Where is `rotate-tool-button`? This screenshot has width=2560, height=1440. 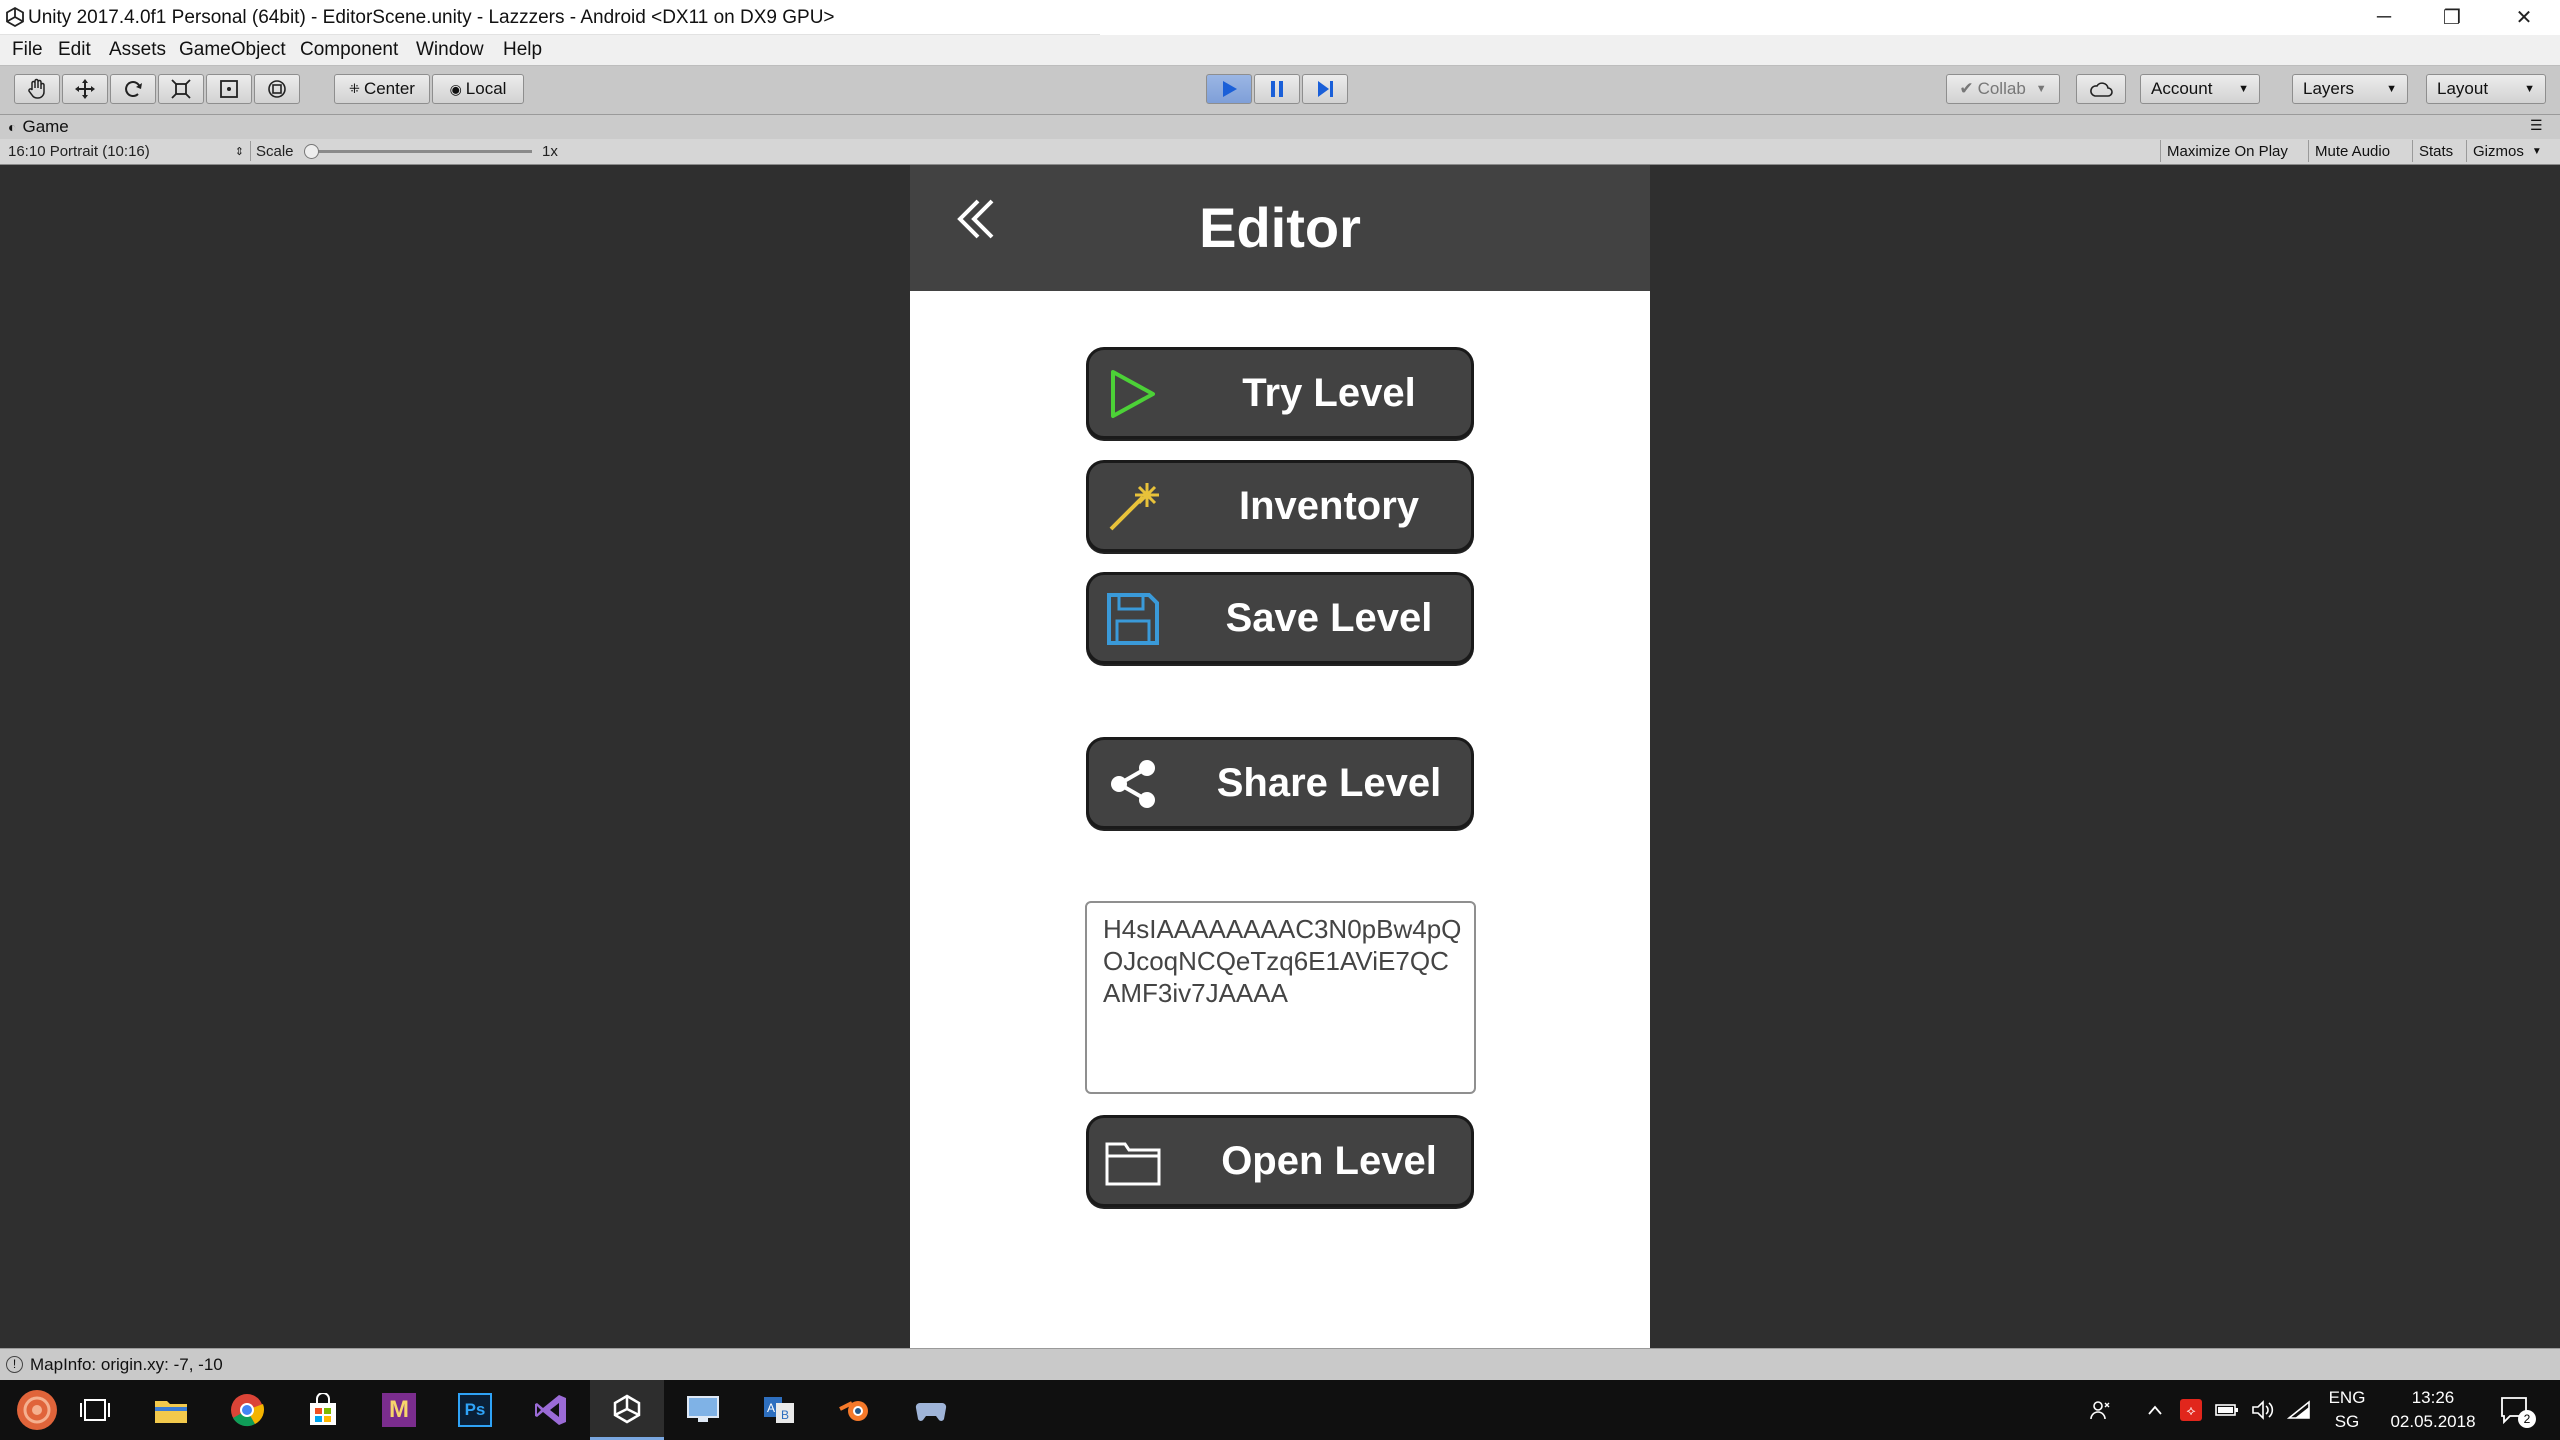 rotate-tool-button is located at coordinates (133, 89).